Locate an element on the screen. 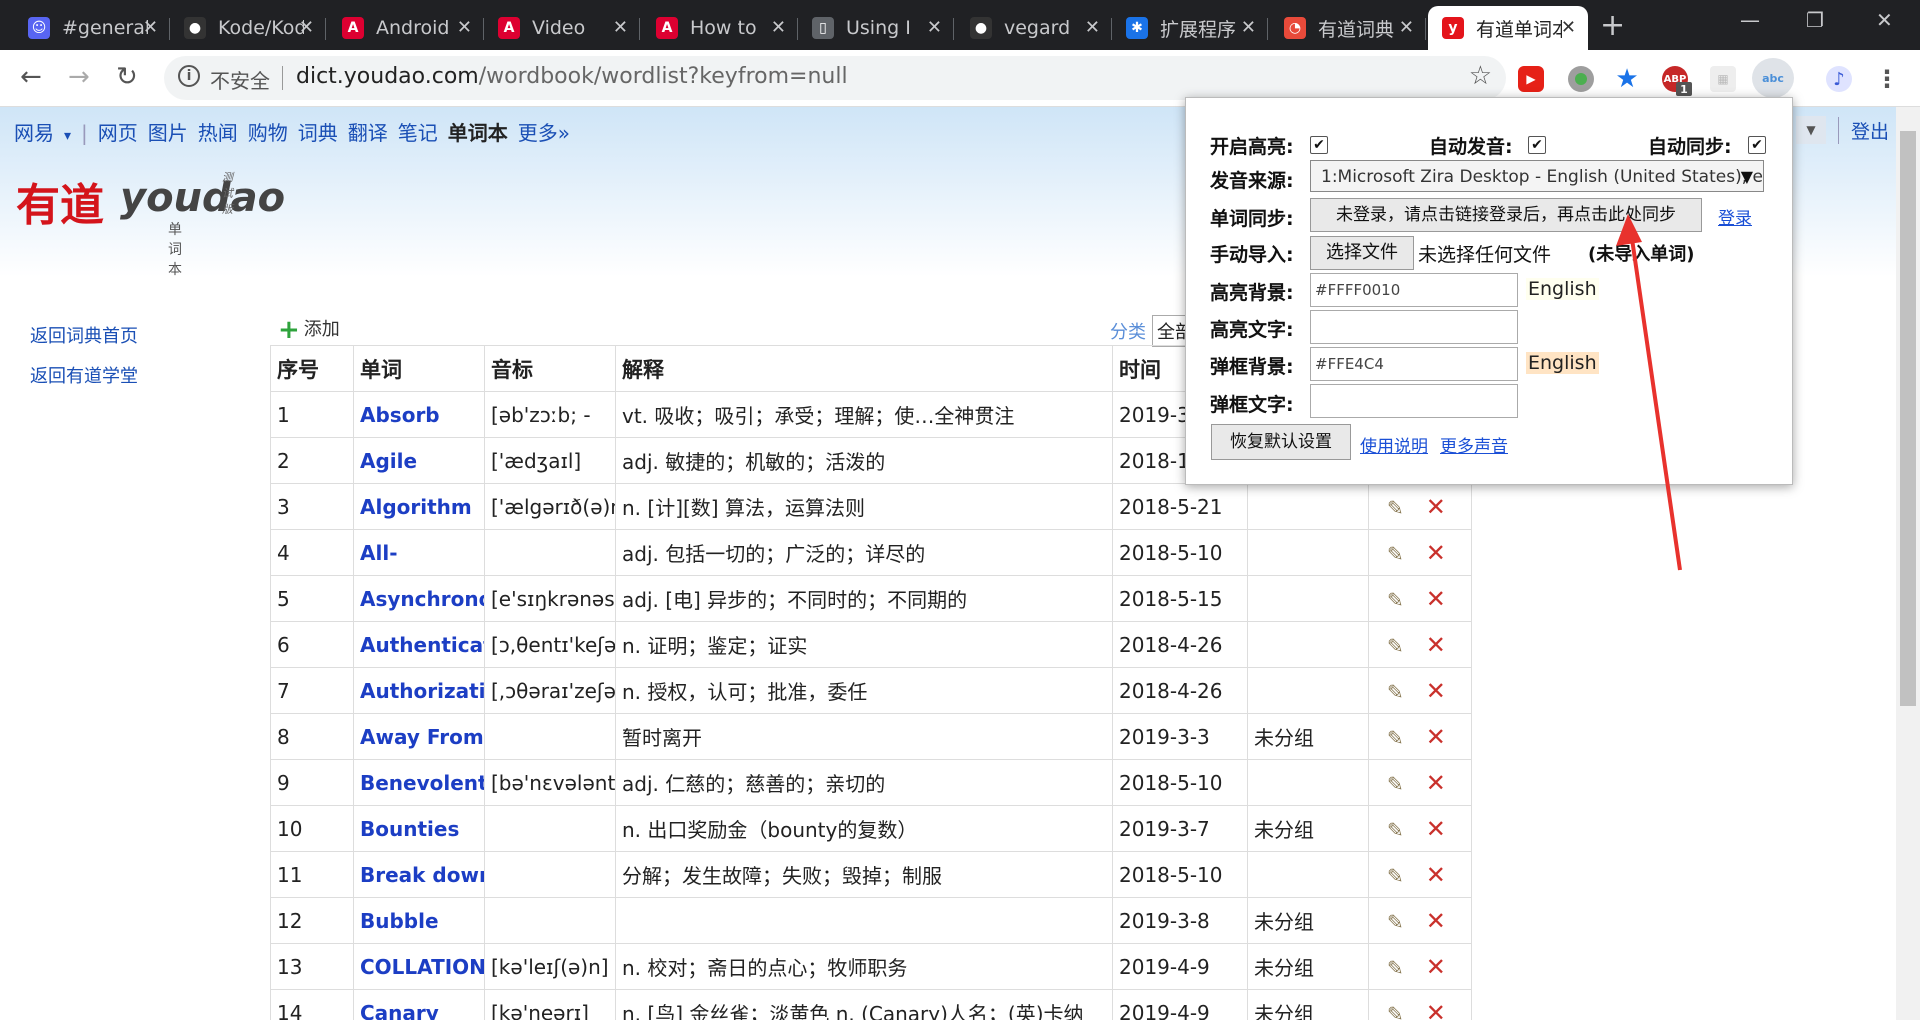 This screenshot has width=1920, height=1020. browser-tab: ▯ Using I ✕ is located at coordinates (876, 28).